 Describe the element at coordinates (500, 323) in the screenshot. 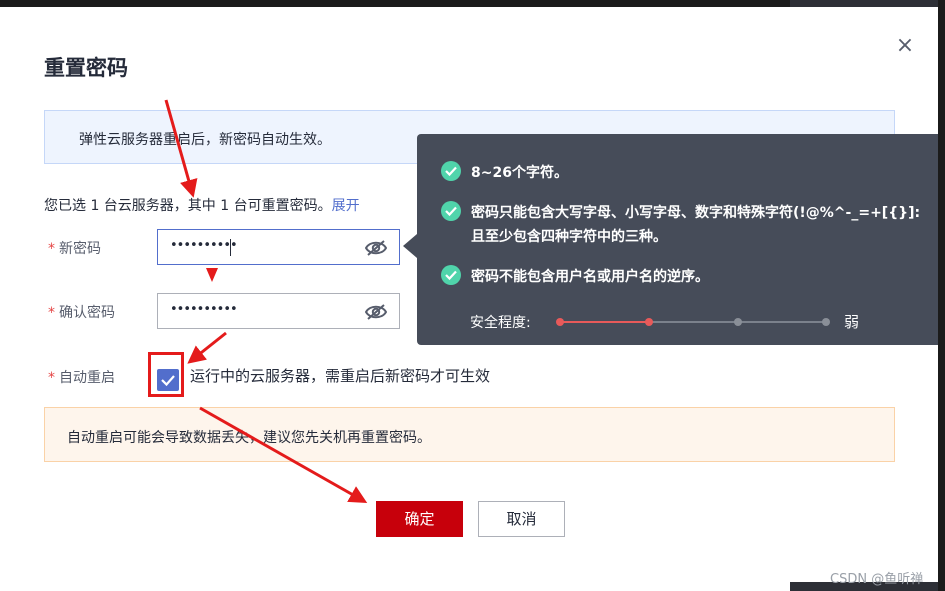

I see `strength-label: 安全程度:` at that location.